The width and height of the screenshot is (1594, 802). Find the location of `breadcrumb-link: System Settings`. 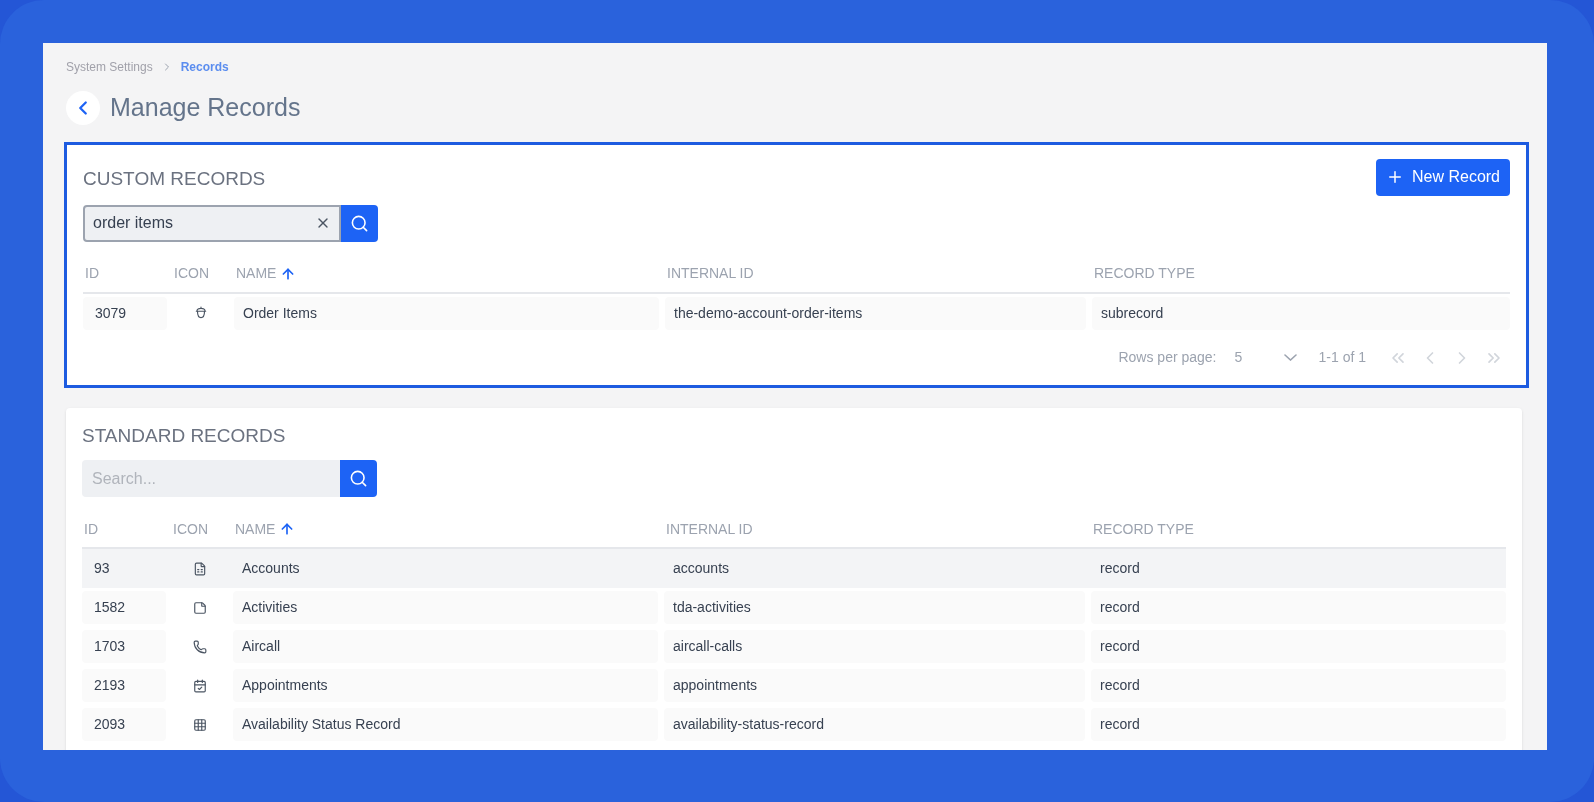

breadcrumb-link: System Settings is located at coordinates (109, 67).